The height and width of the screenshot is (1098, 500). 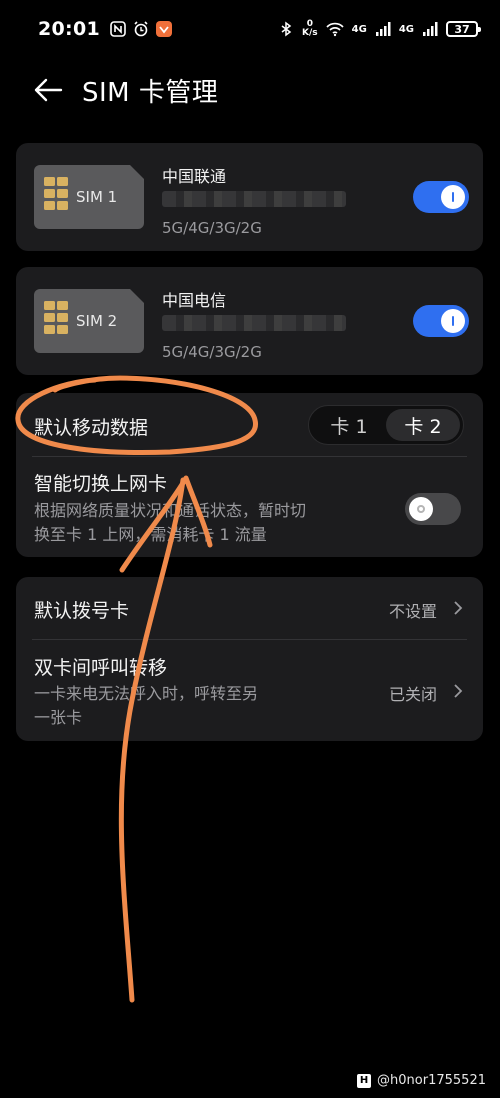 I want to click on call-forward-row: 双卡间呼叫转移 一卡来电无法呼入时，呼转至另 一张卡 已关闭, so click(x=249, y=690).